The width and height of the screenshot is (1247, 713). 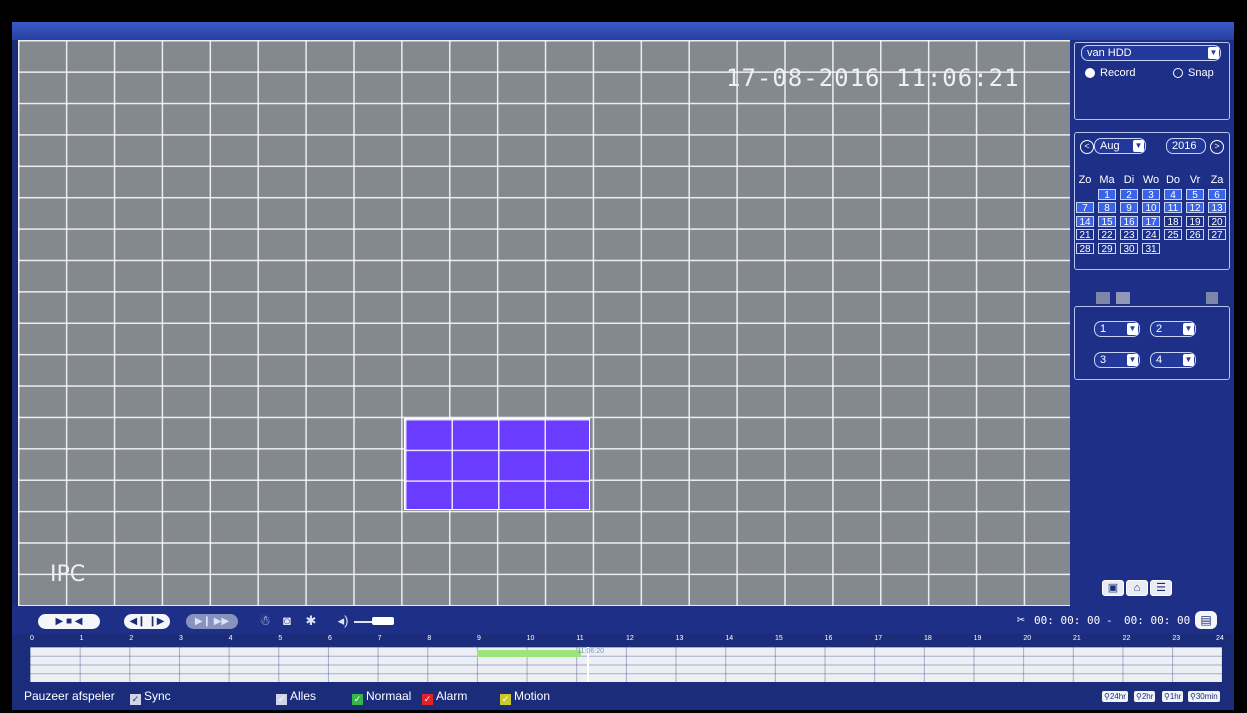 What do you see at coordinates (1220, 638) in the screenshot?
I see `hour-tick-label: 24` at bounding box center [1220, 638].